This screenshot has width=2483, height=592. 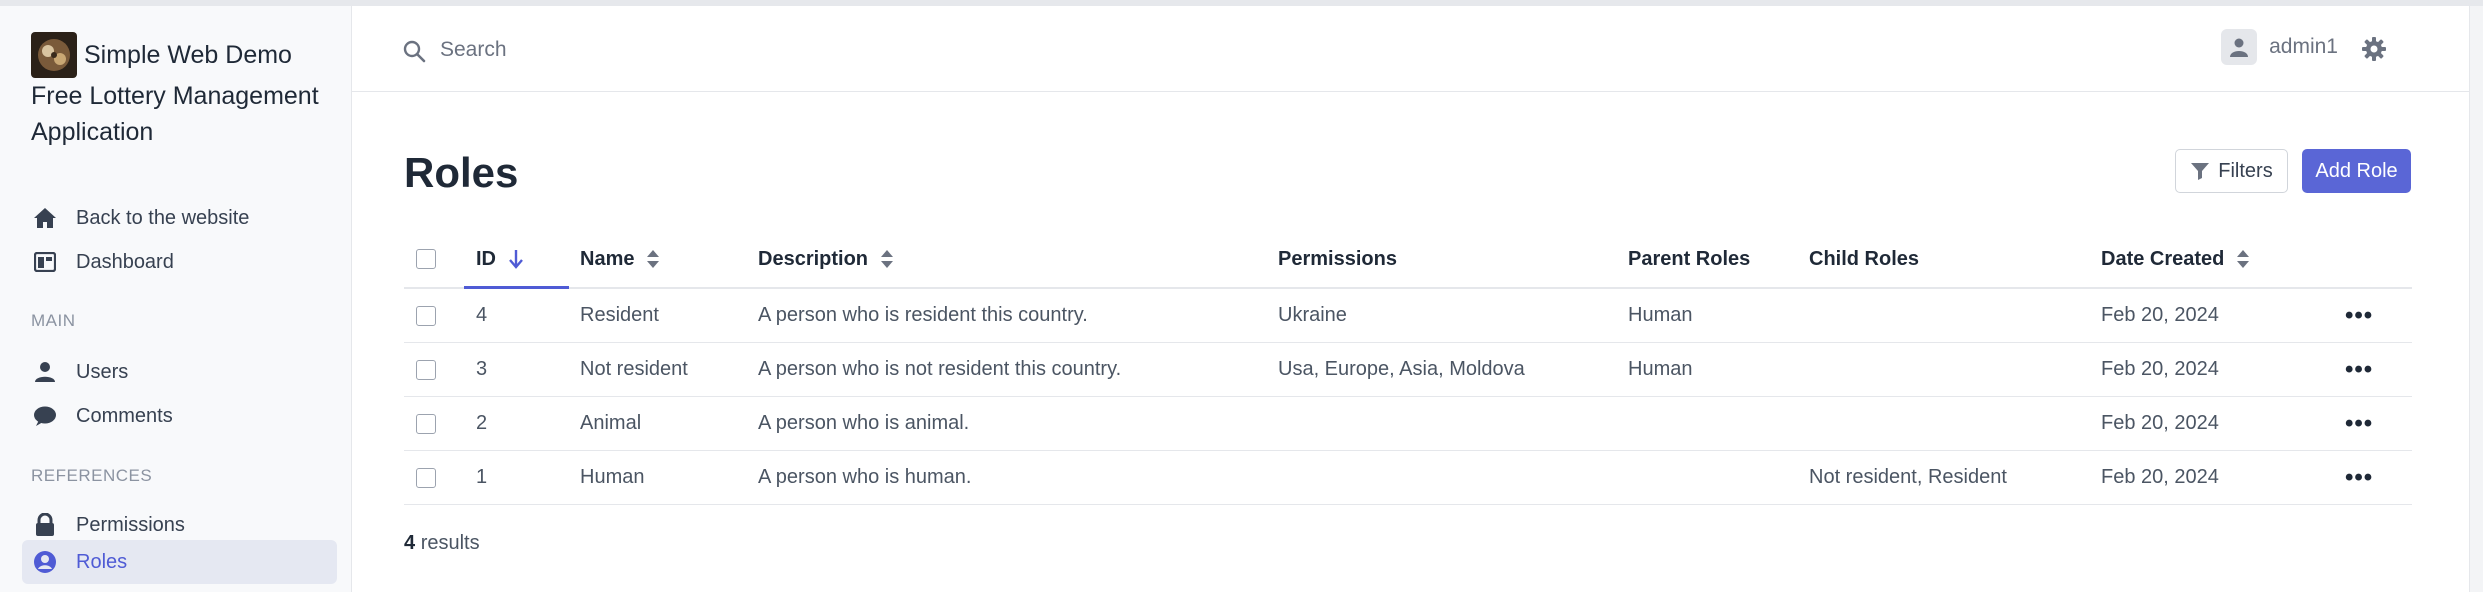 What do you see at coordinates (188, 55) in the screenshot?
I see `brand-title: Simple Web Demo` at bounding box center [188, 55].